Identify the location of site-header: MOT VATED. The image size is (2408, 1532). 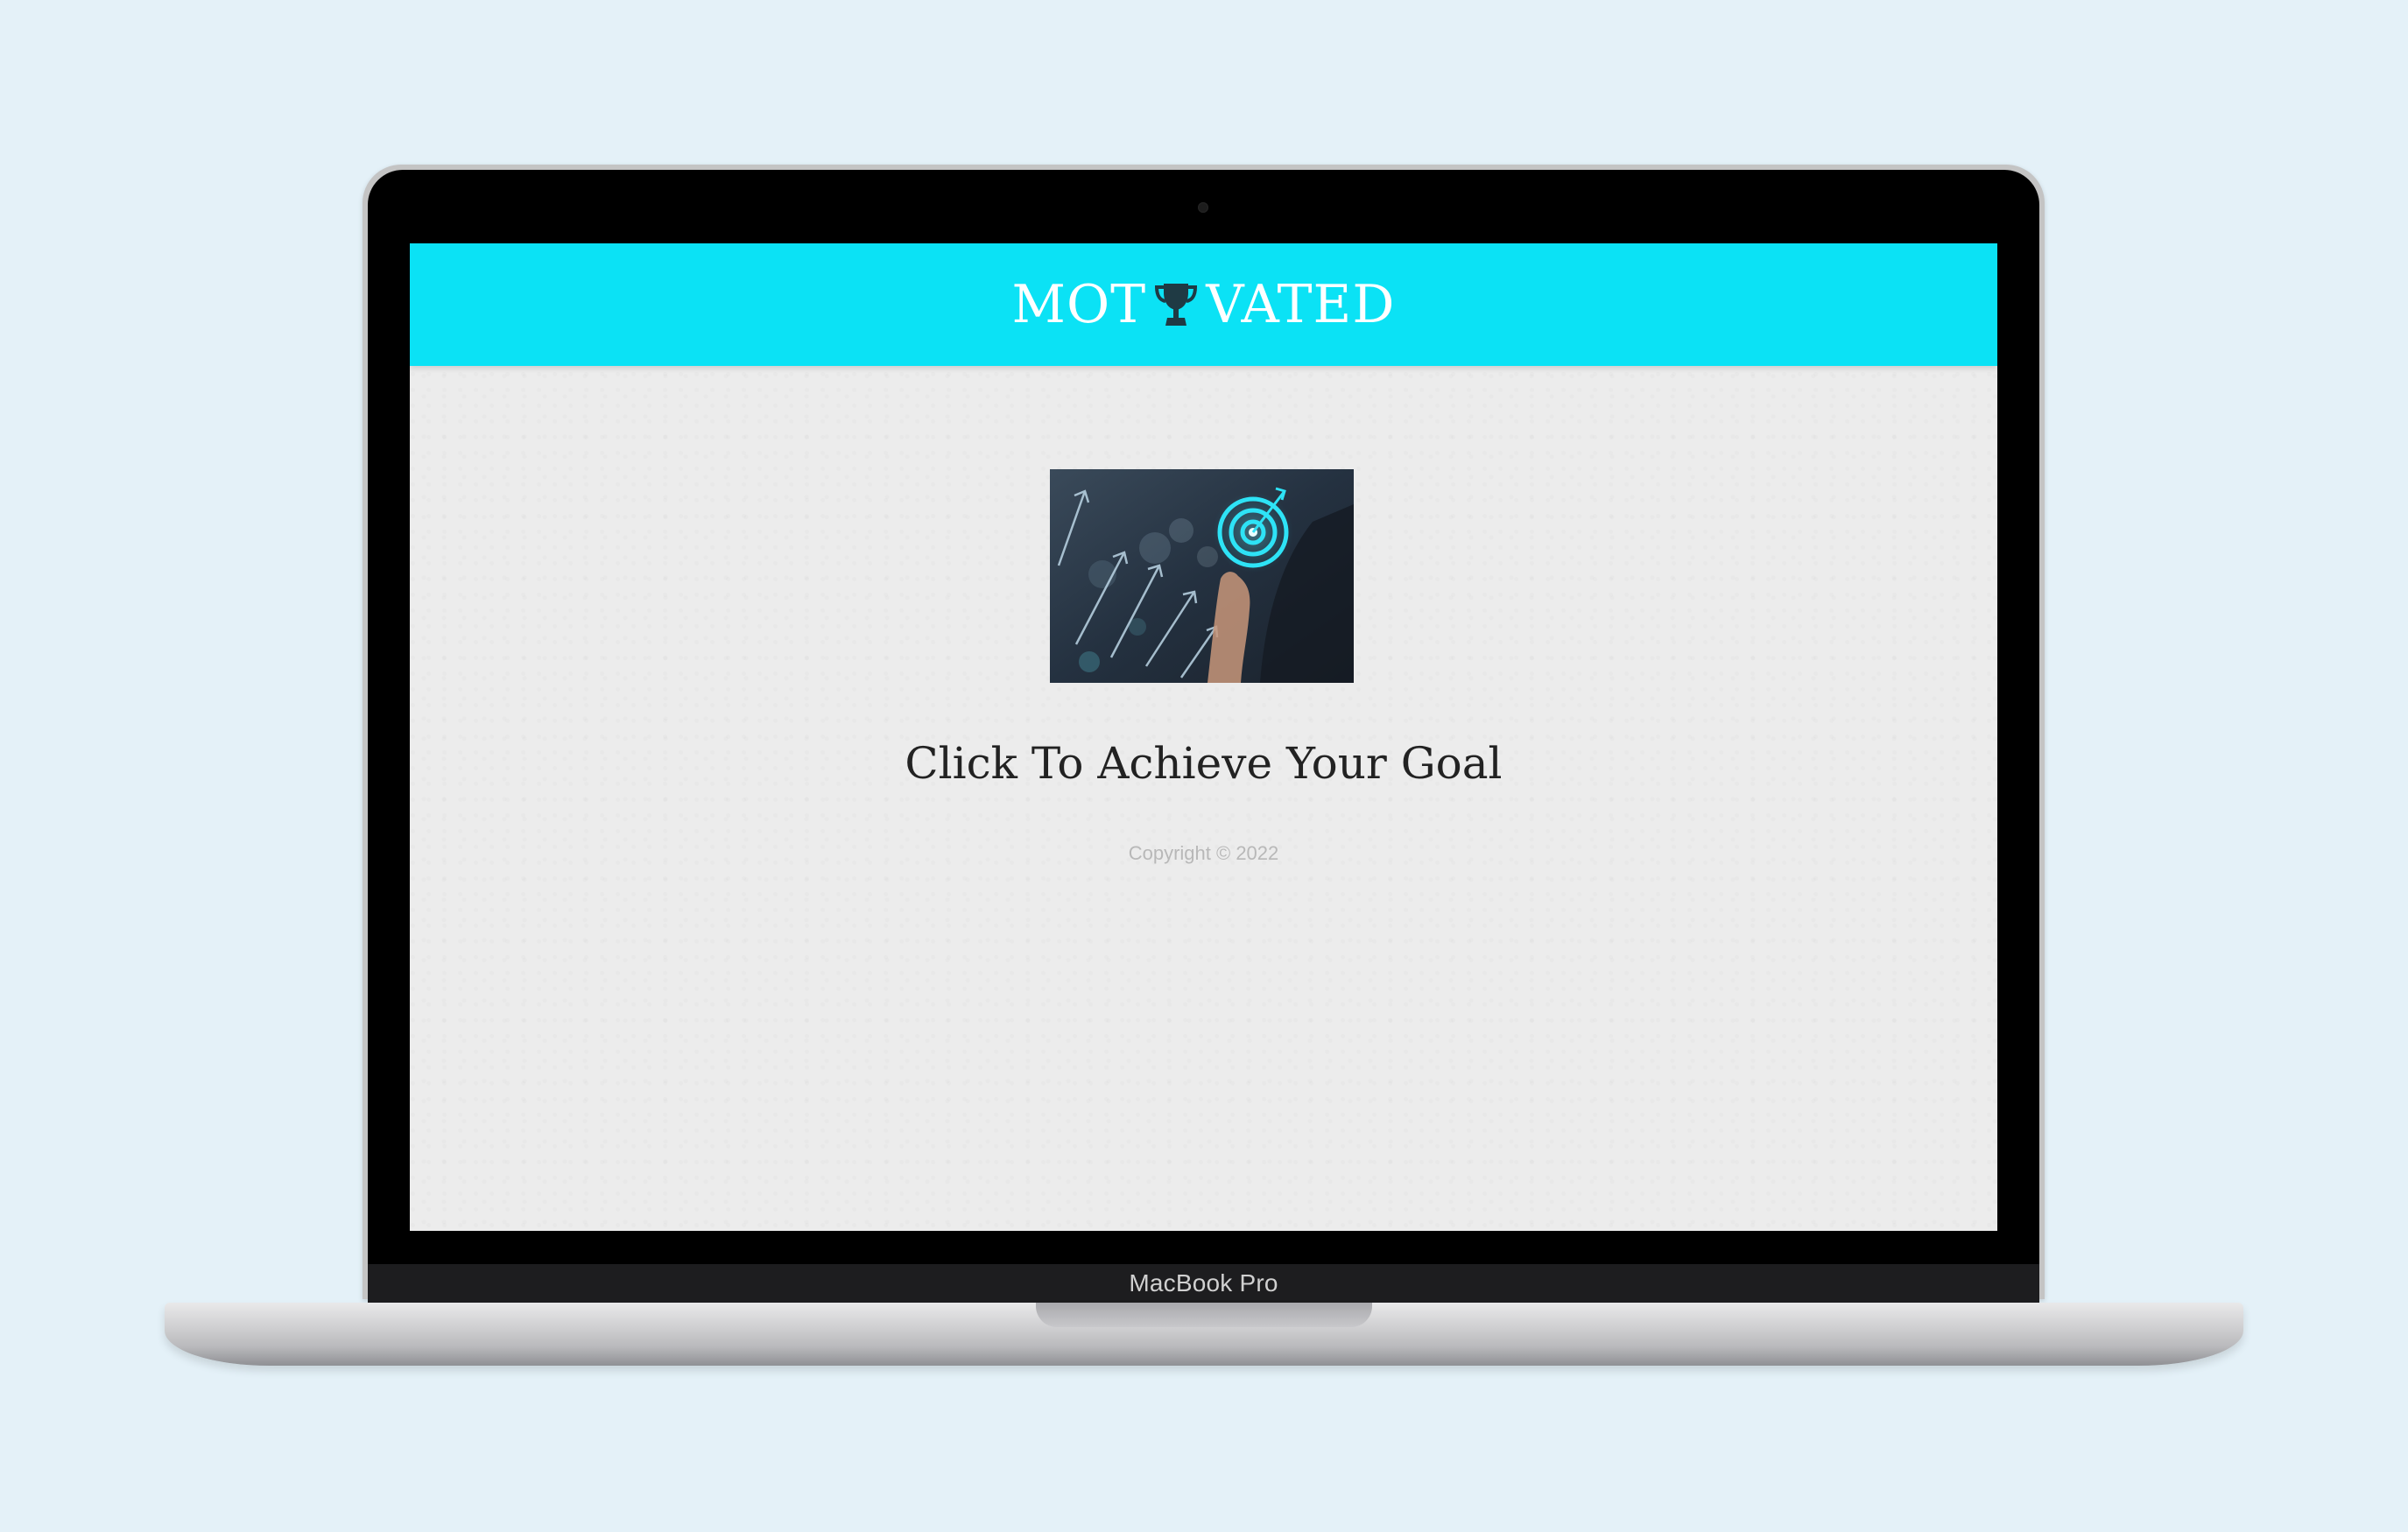
(1203, 304).